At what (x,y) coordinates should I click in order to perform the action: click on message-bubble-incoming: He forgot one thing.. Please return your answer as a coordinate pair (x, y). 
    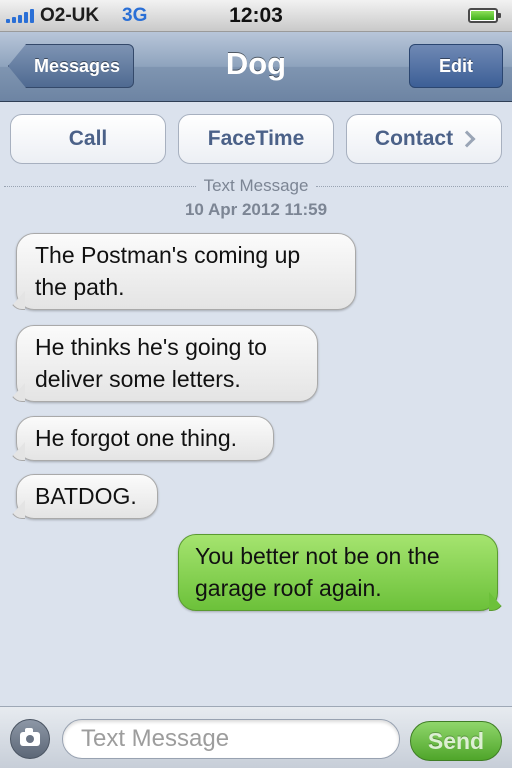
    Looking at the image, I should click on (141, 438).